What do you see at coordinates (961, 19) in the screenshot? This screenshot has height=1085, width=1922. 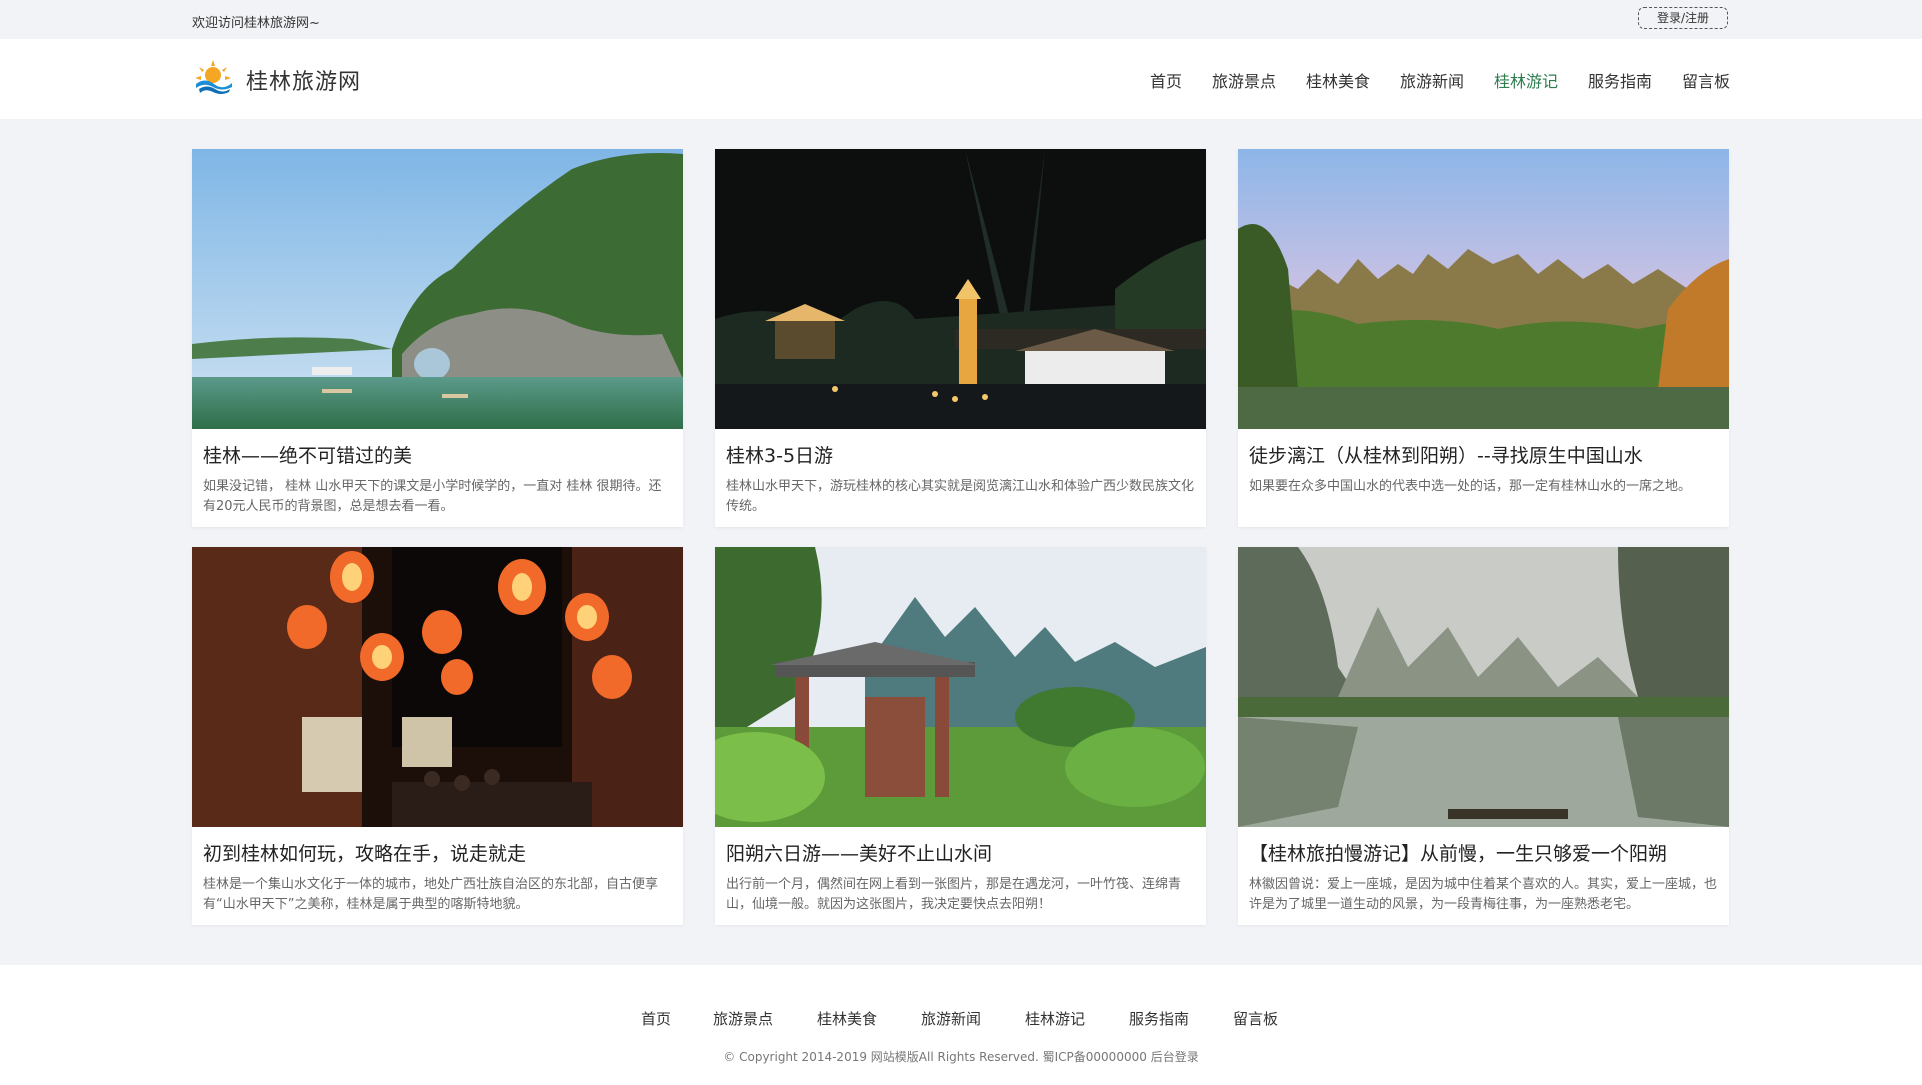 I see `top-bar: 欢迎访问桂林旅游网~ 登录/注册` at bounding box center [961, 19].